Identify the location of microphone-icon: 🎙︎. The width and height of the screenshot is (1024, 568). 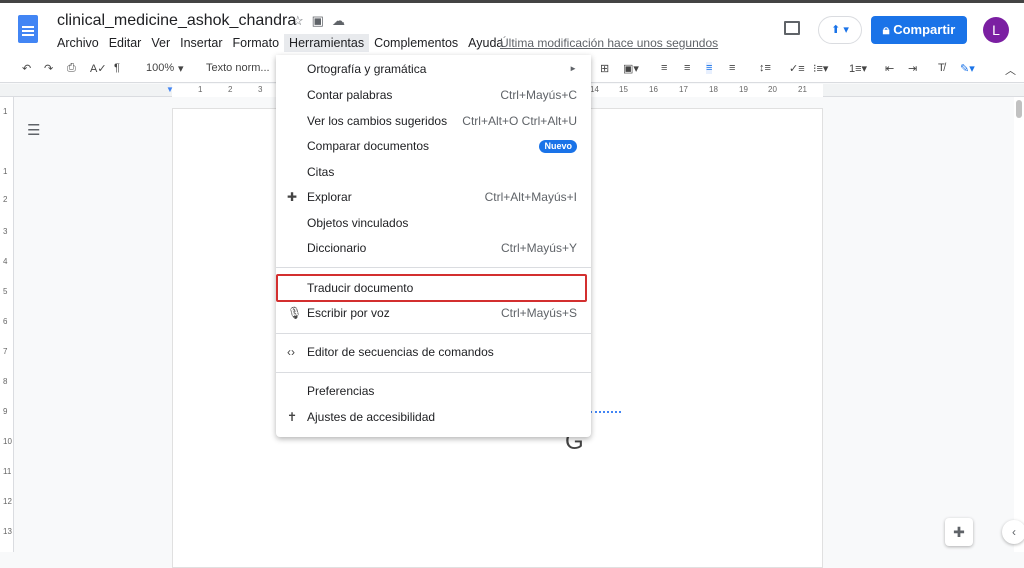
(295, 313).